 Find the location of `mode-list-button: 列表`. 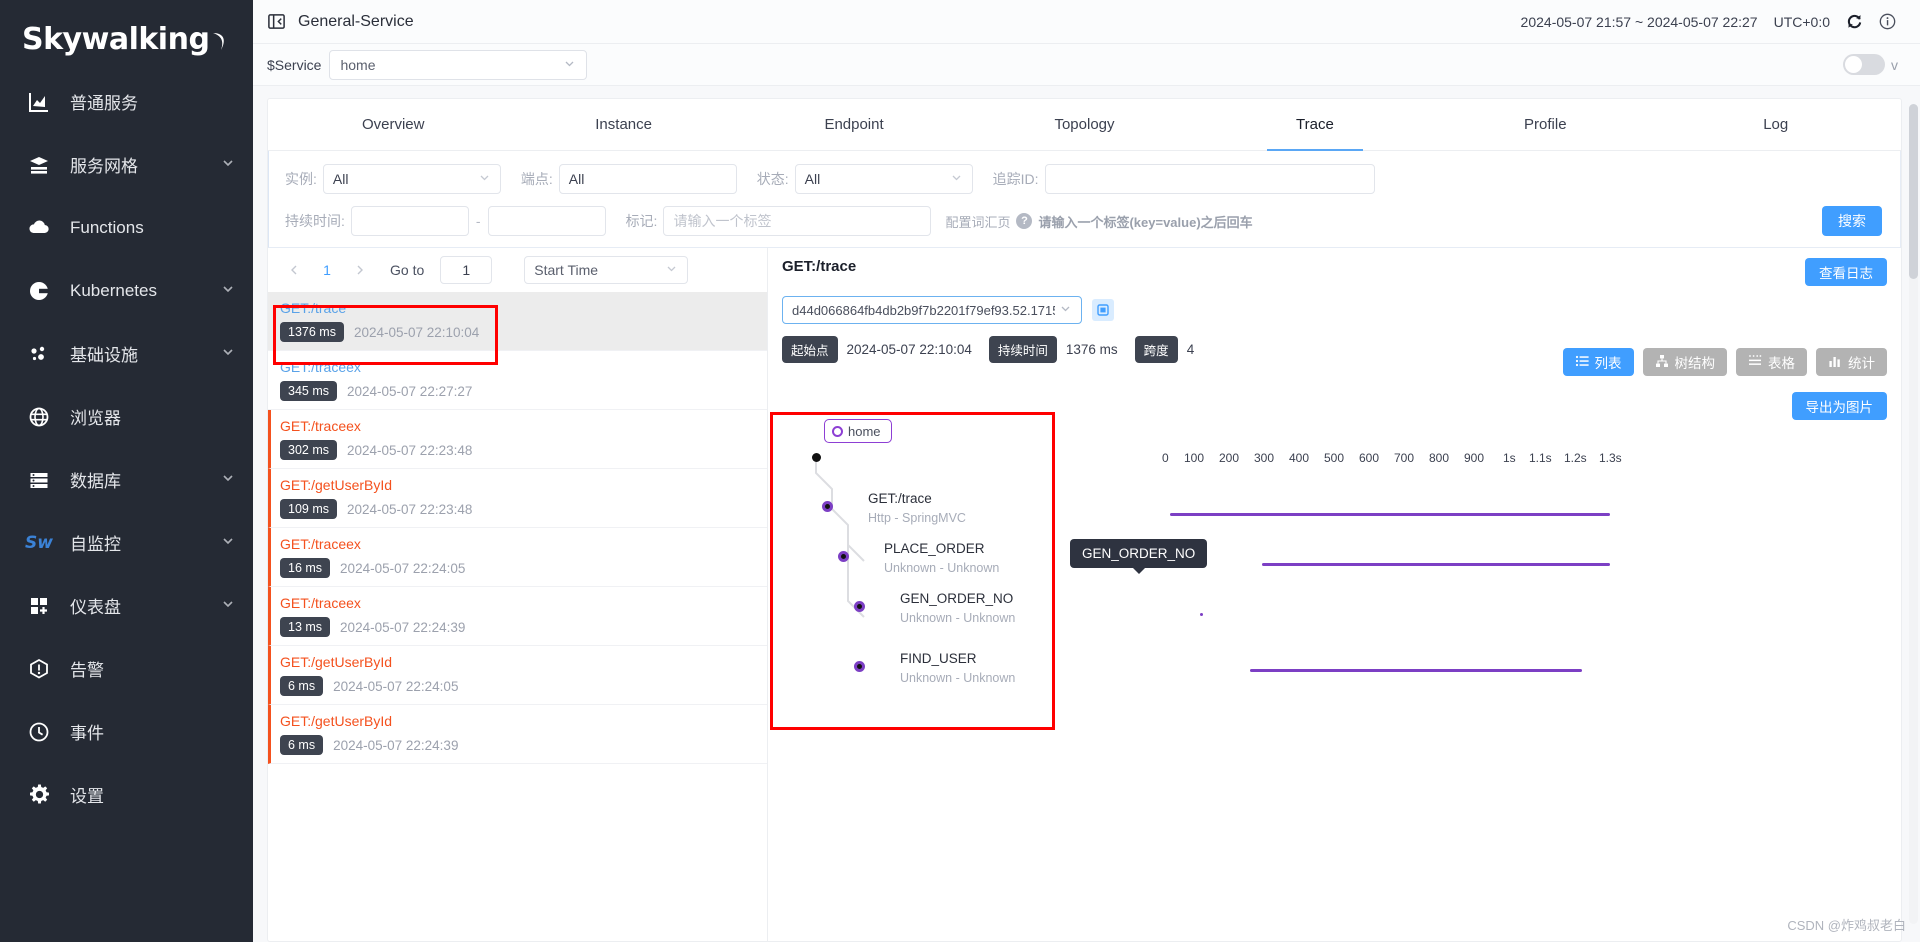

mode-list-button: 列表 is located at coordinates (1598, 362).